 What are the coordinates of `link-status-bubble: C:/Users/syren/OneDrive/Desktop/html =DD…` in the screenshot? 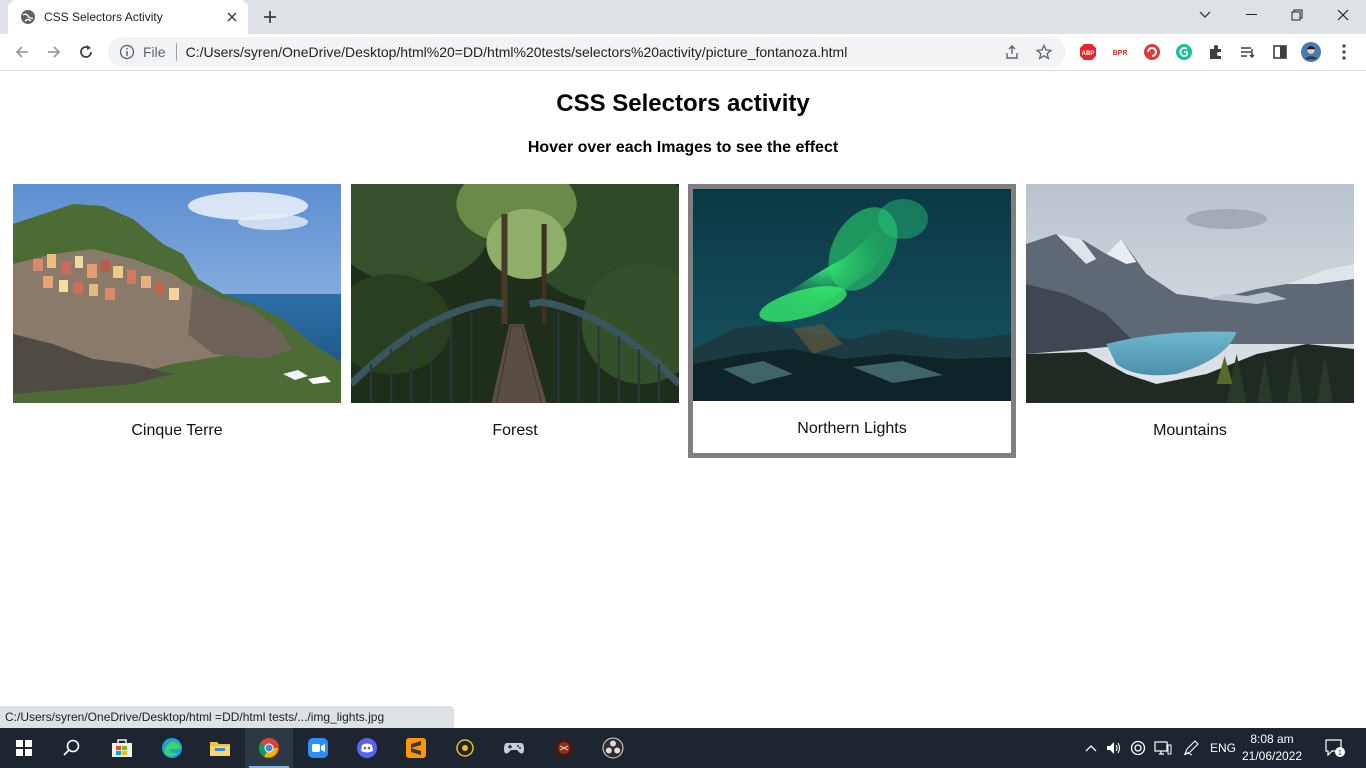 It's located at (227, 717).